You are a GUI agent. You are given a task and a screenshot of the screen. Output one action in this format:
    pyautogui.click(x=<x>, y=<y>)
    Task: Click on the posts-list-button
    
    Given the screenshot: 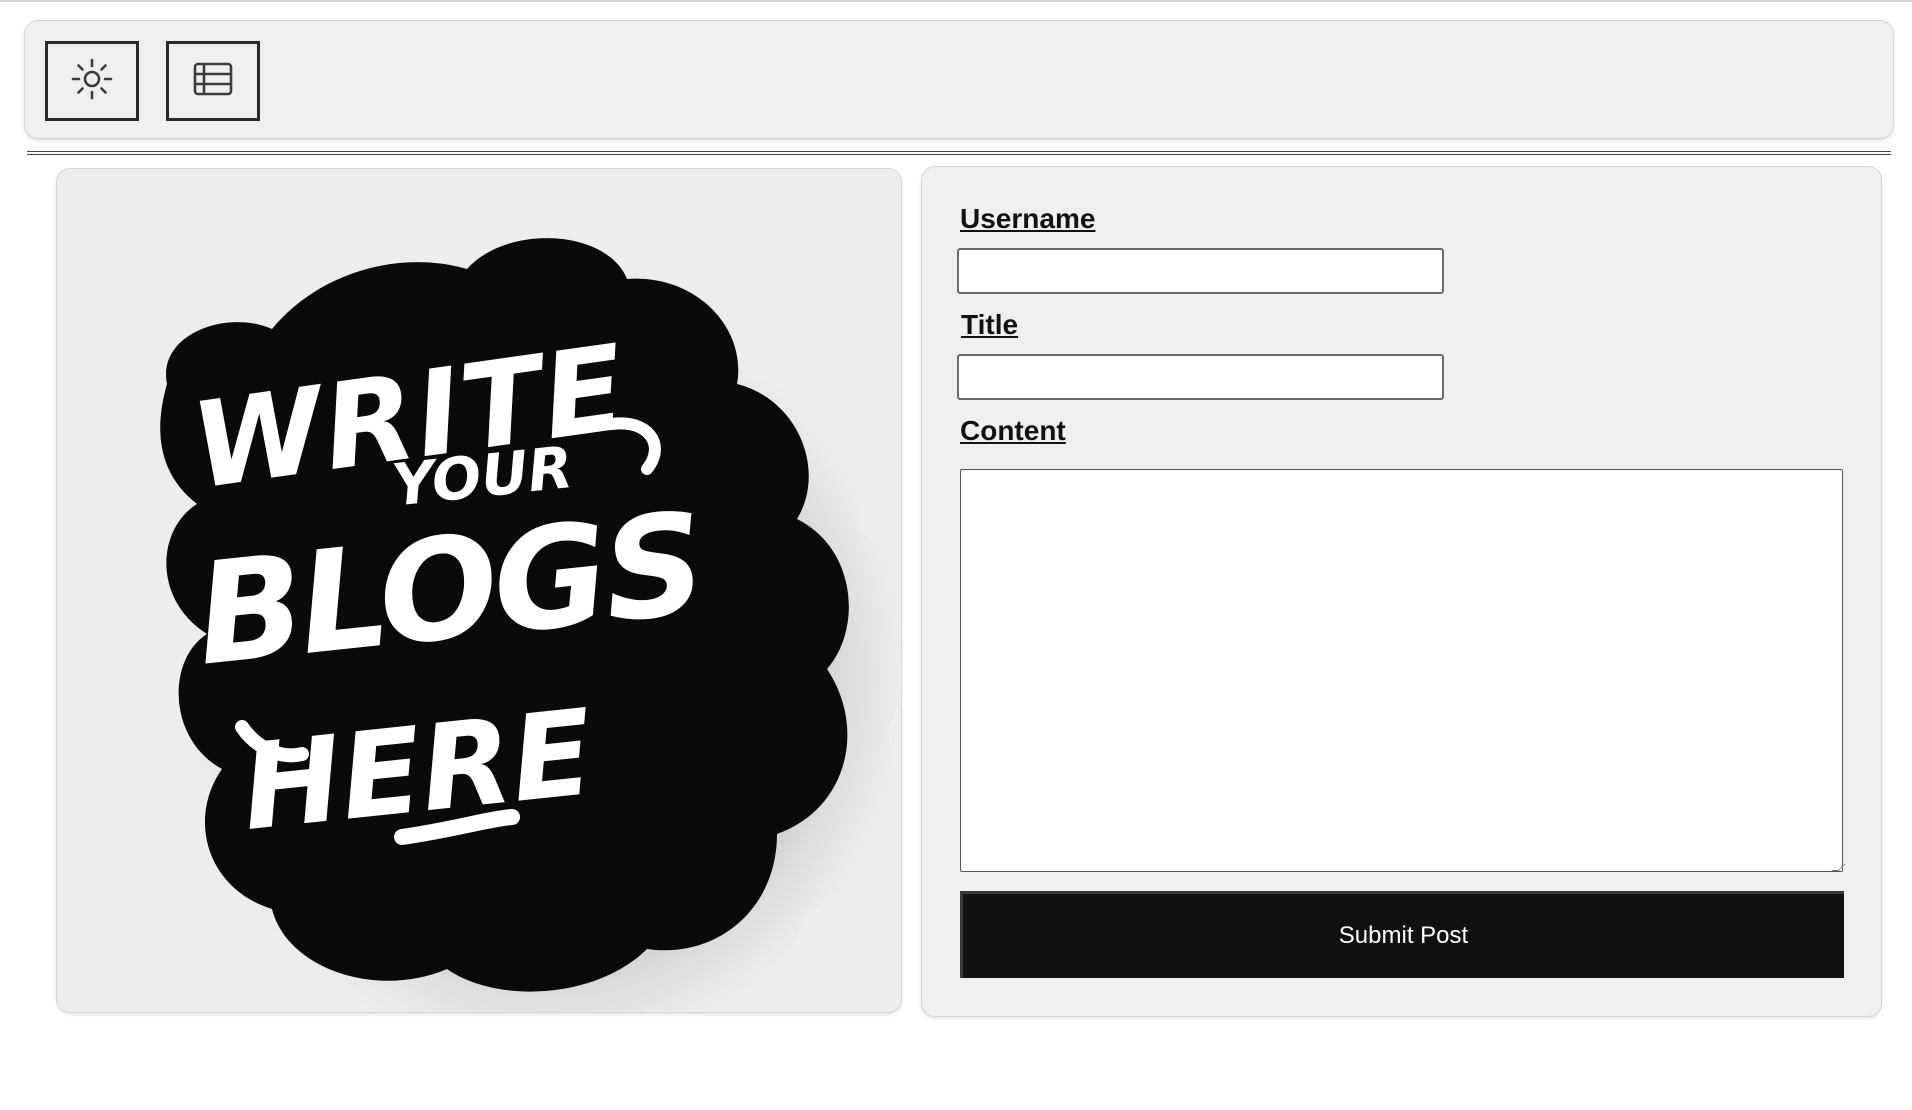 What is the action you would take?
    pyautogui.click(x=213, y=81)
    